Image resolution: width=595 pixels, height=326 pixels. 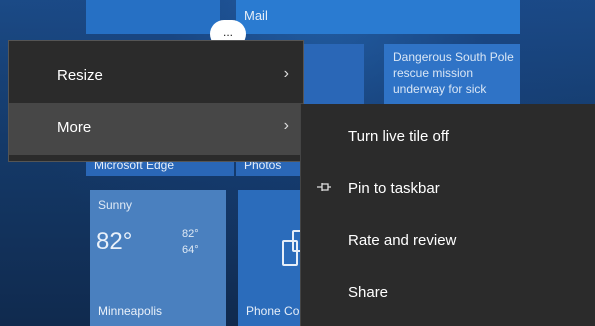 What do you see at coordinates (190, 234) in the screenshot?
I see `weather-high: 82°` at bounding box center [190, 234].